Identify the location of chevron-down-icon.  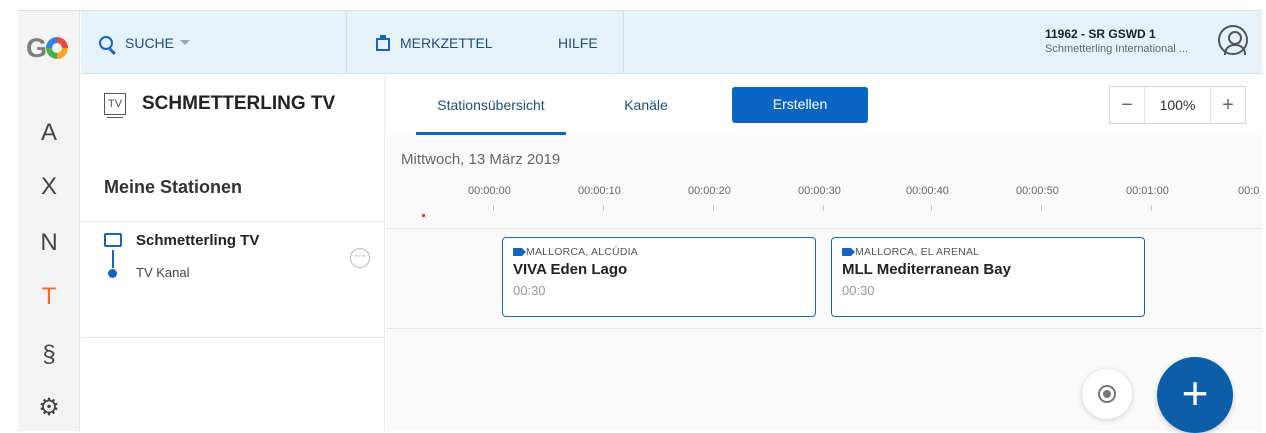
(185, 42).